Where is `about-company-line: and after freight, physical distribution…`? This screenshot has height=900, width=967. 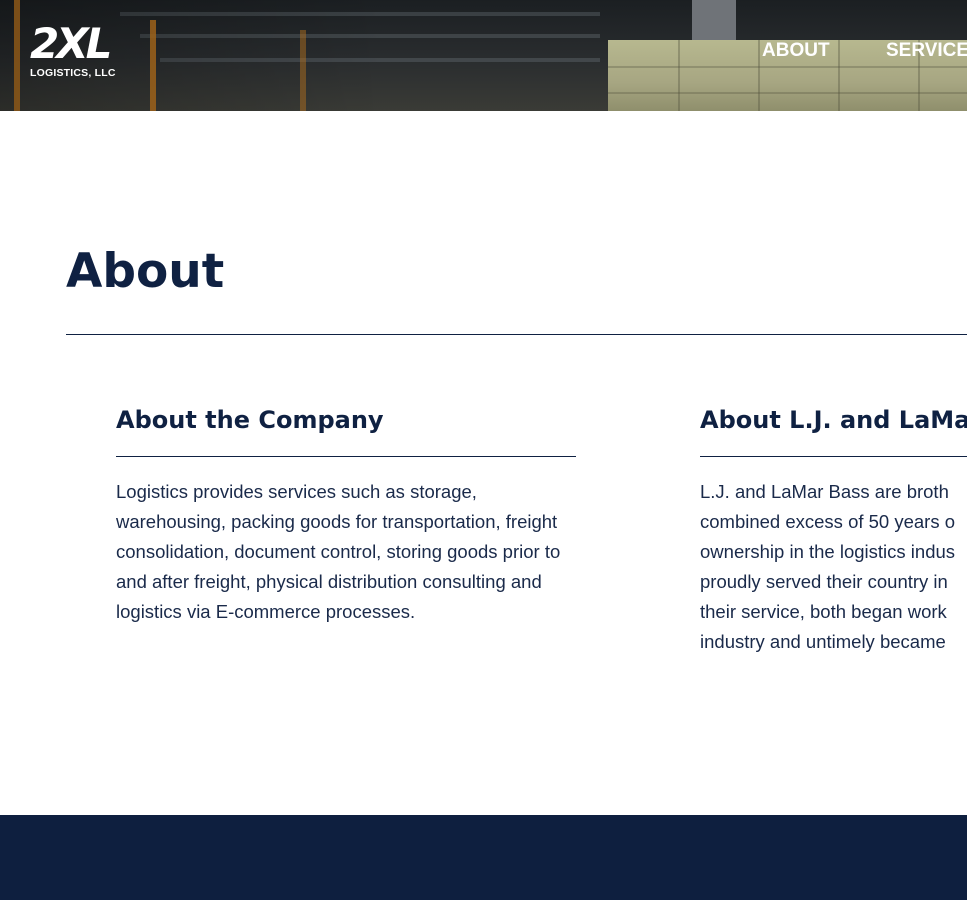 about-company-line: and after freight, physical distribution… is located at coordinates (329, 581).